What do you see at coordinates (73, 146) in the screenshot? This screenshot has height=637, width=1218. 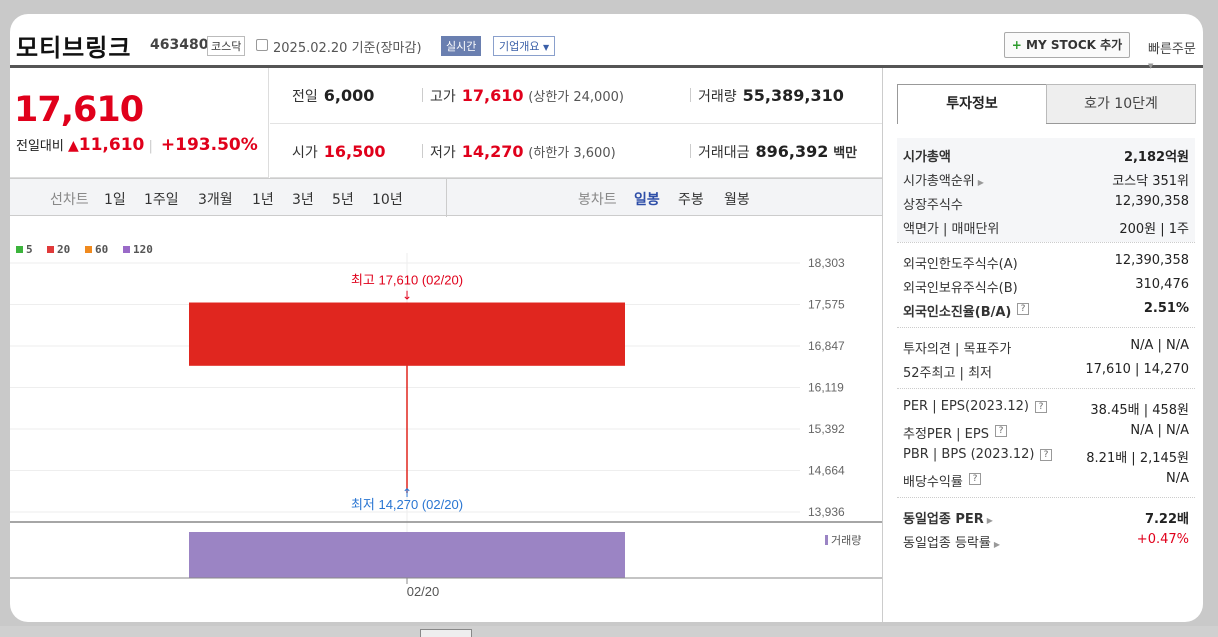 I see `up-triangle-icon: ▲` at bounding box center [73, 146].